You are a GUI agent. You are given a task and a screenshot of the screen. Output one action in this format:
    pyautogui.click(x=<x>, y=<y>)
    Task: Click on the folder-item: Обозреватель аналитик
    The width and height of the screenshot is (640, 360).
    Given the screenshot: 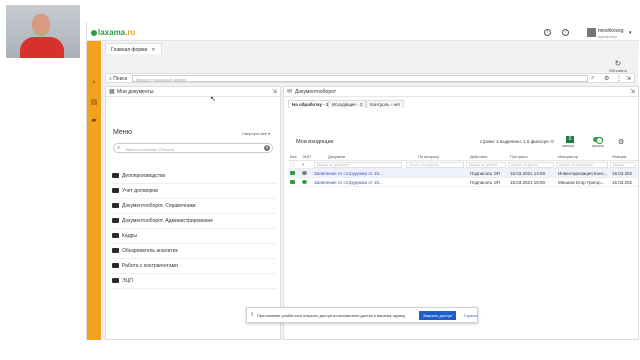 What is the action you would take?
    pyautogui.click(x=194, y=251)
    